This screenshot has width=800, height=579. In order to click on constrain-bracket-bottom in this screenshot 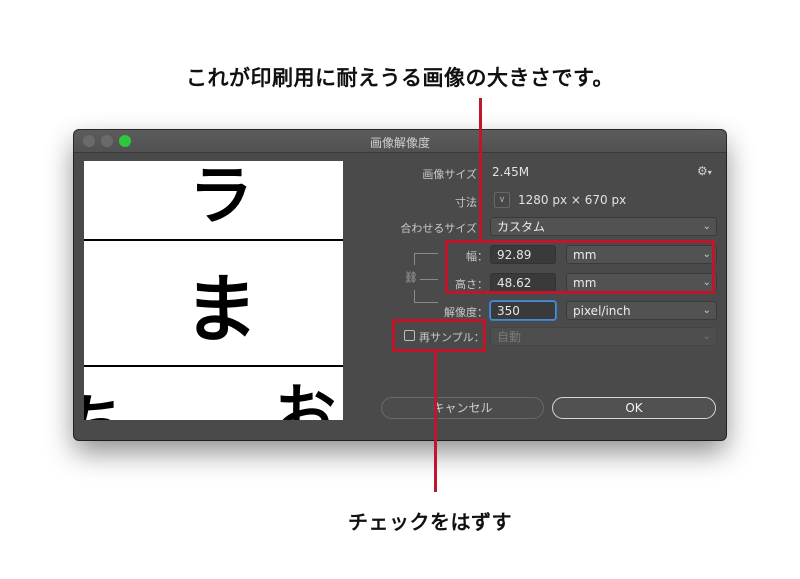, I will do `click(426, 302)`.